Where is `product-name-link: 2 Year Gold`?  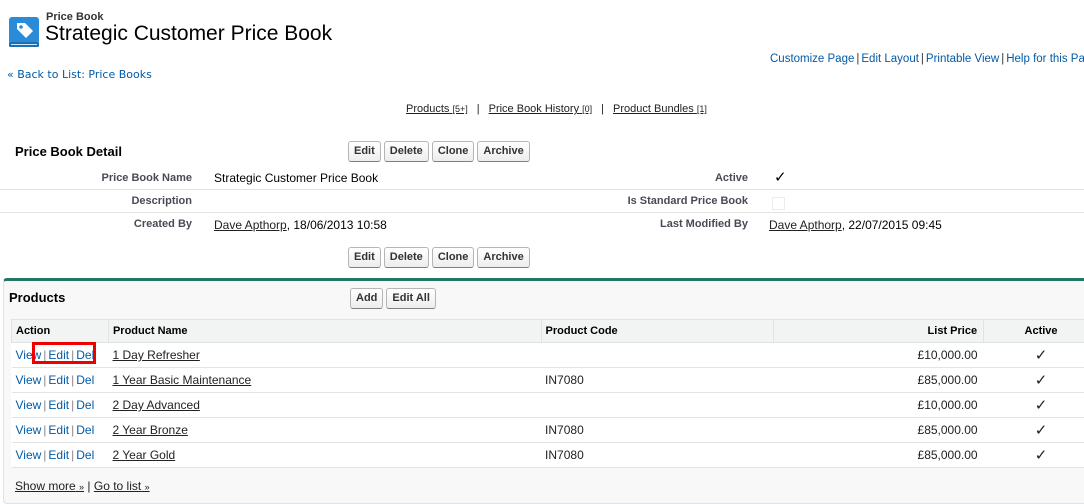 product-name-link: 2 Year Gold is located at coordinates (143, 455).